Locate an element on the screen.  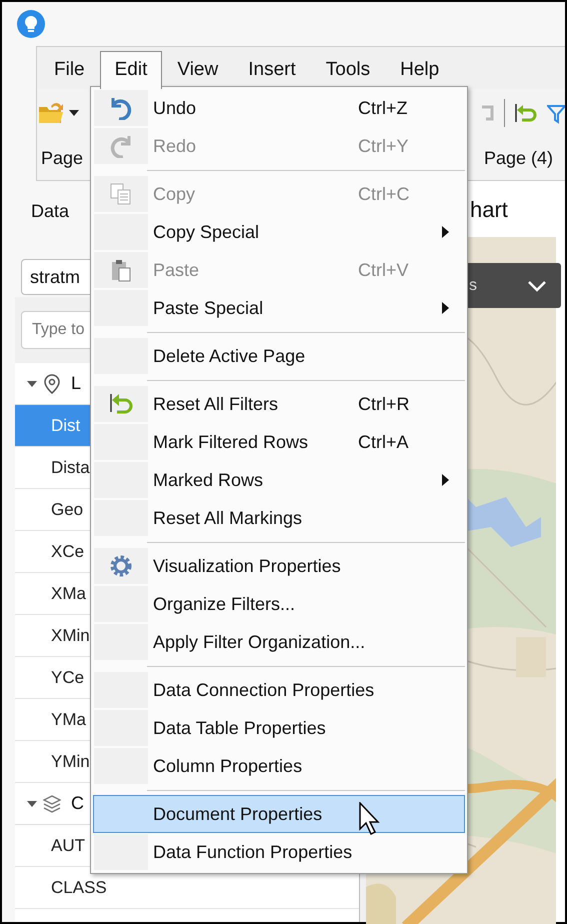
menu-item: Visualization Properties is located at coordinates (279, 566).